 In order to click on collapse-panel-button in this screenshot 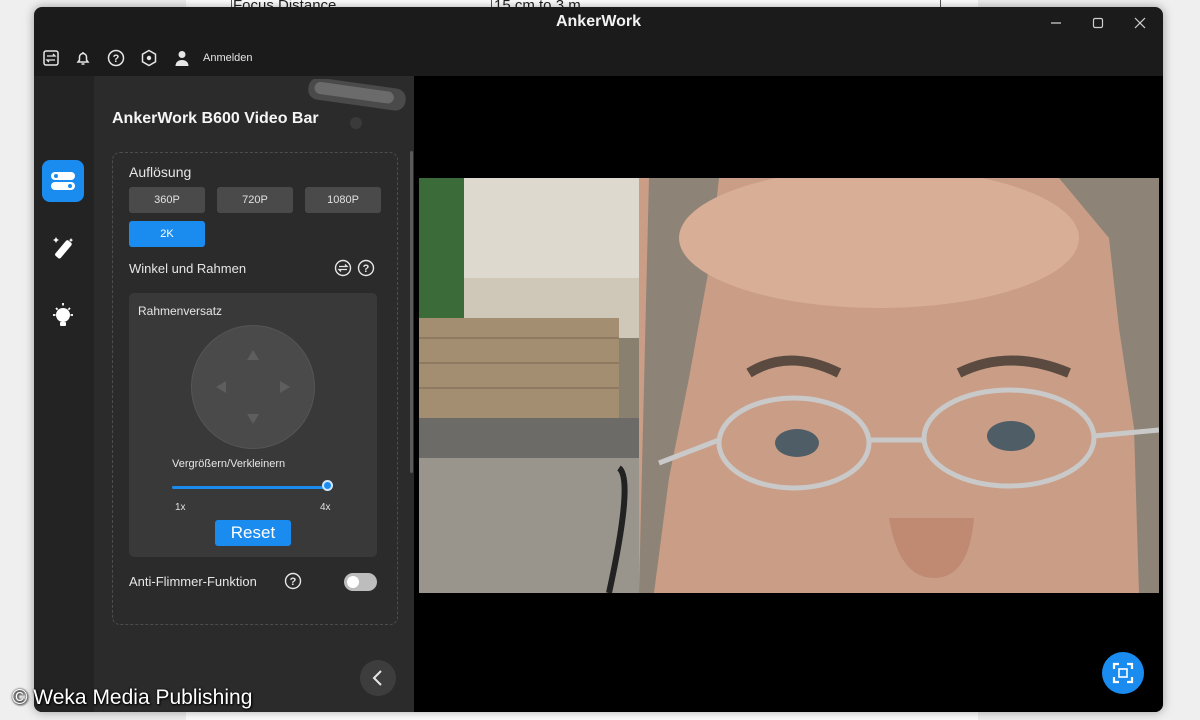, I will do `click(378, 678)`.